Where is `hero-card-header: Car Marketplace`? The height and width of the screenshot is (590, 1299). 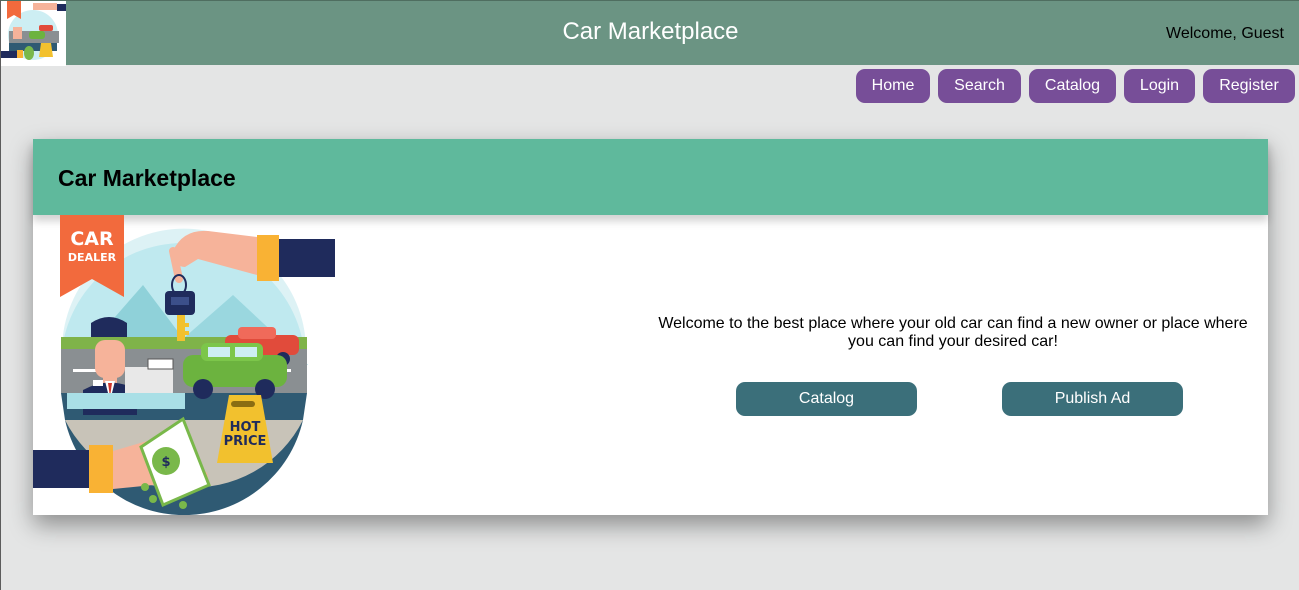 hero-card-header: Car Marketplace is located at coordinates (650, 177).